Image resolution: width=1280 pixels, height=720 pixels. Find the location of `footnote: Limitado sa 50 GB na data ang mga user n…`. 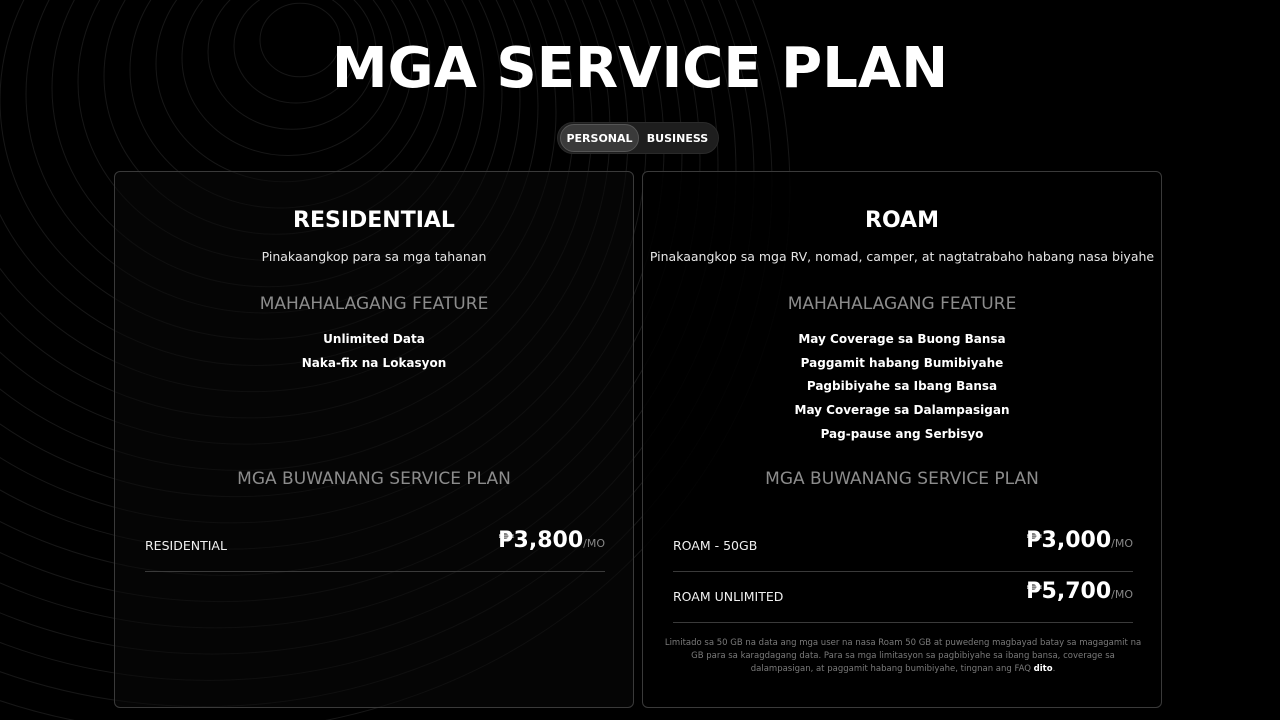

footnote: Limitado sa 50 GB na data ang mga user n… is located at coordinates (903, 656).